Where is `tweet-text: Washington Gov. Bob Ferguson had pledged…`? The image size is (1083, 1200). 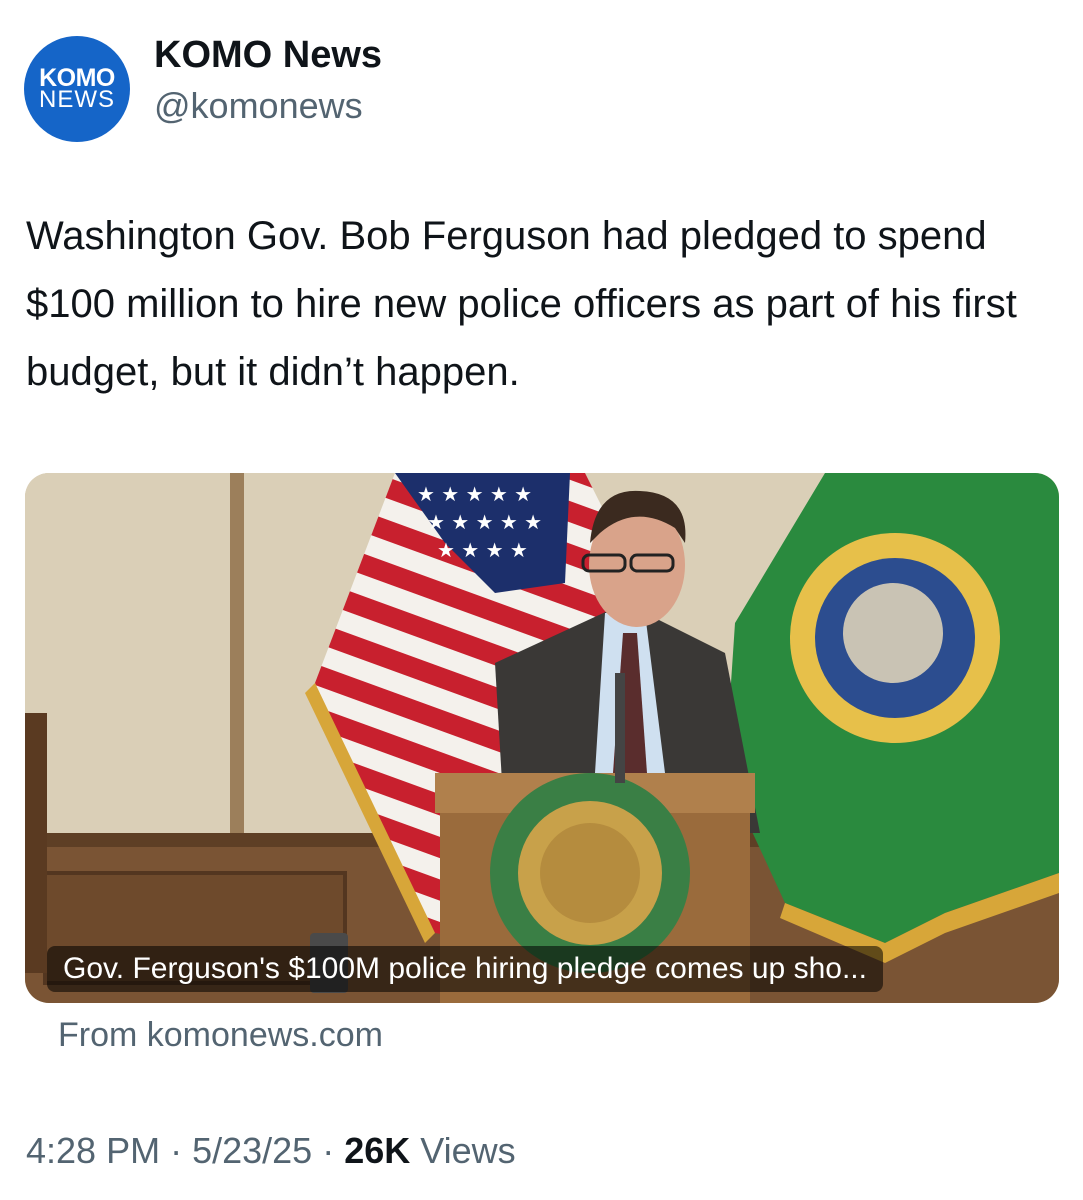
tweet-text: Washington Gov. Bob Ferguson had pledged… is located at coordinates (521, 304).